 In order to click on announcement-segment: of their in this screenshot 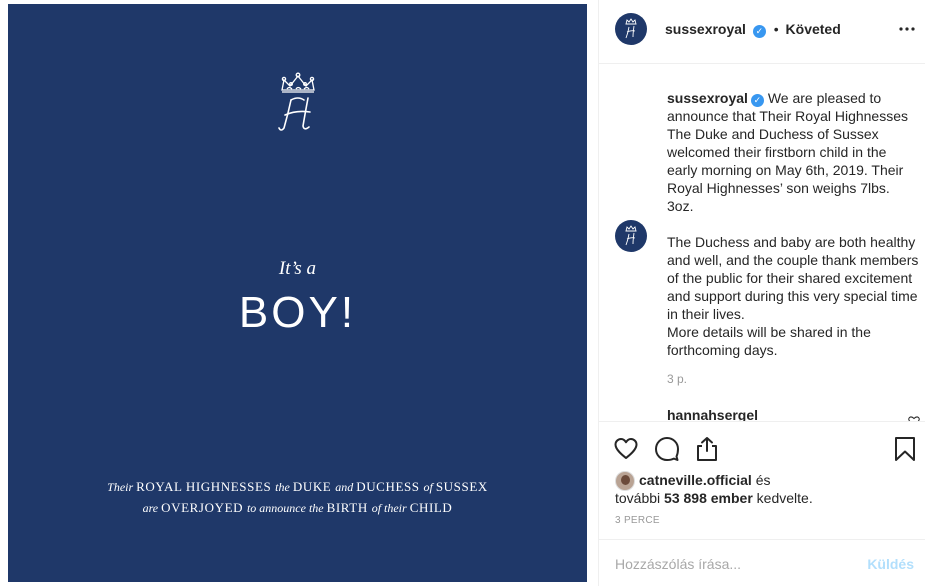, I will do `click(390, 508)`.